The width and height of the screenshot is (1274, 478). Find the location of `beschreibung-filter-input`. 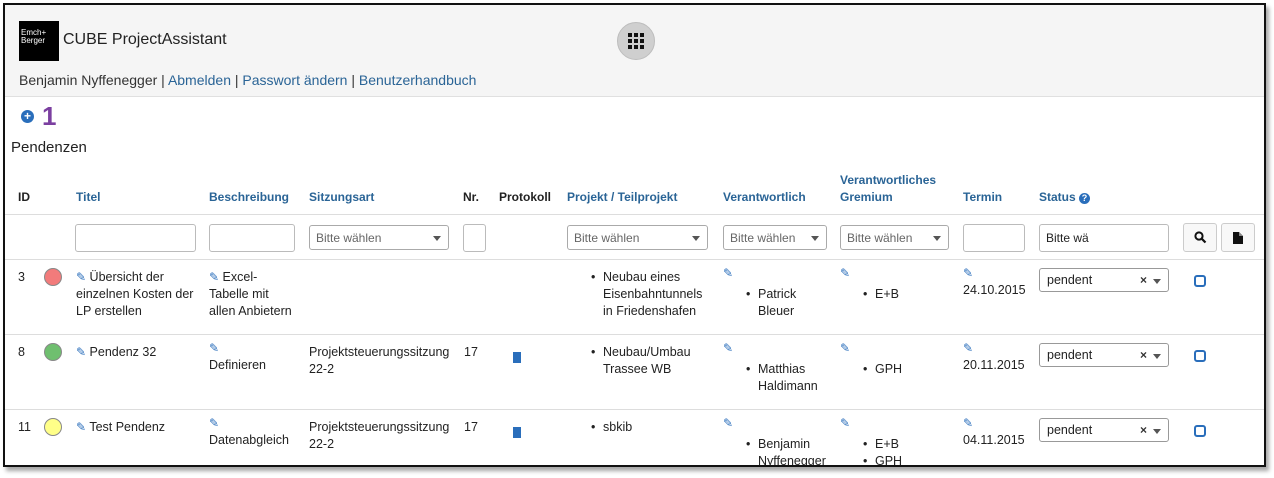

beschreibung-filter-input is located at coordinates (252, 238).